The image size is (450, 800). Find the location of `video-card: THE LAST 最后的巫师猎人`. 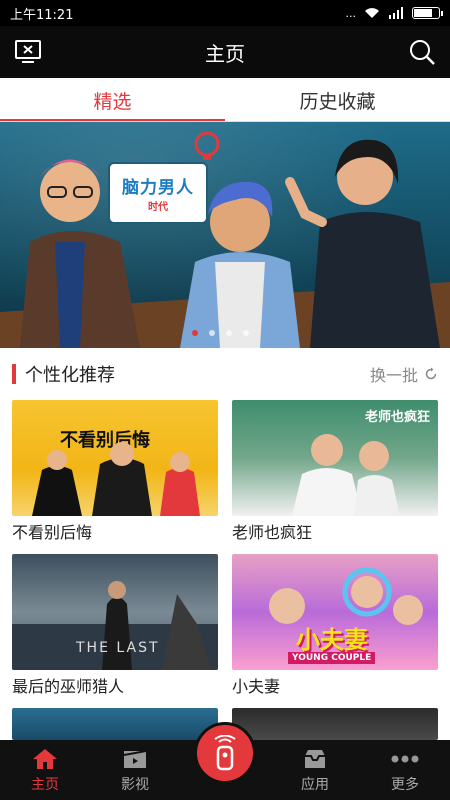

video-card: THE LAST 最后的巫师猎人 is located at coordinates (115, 629).